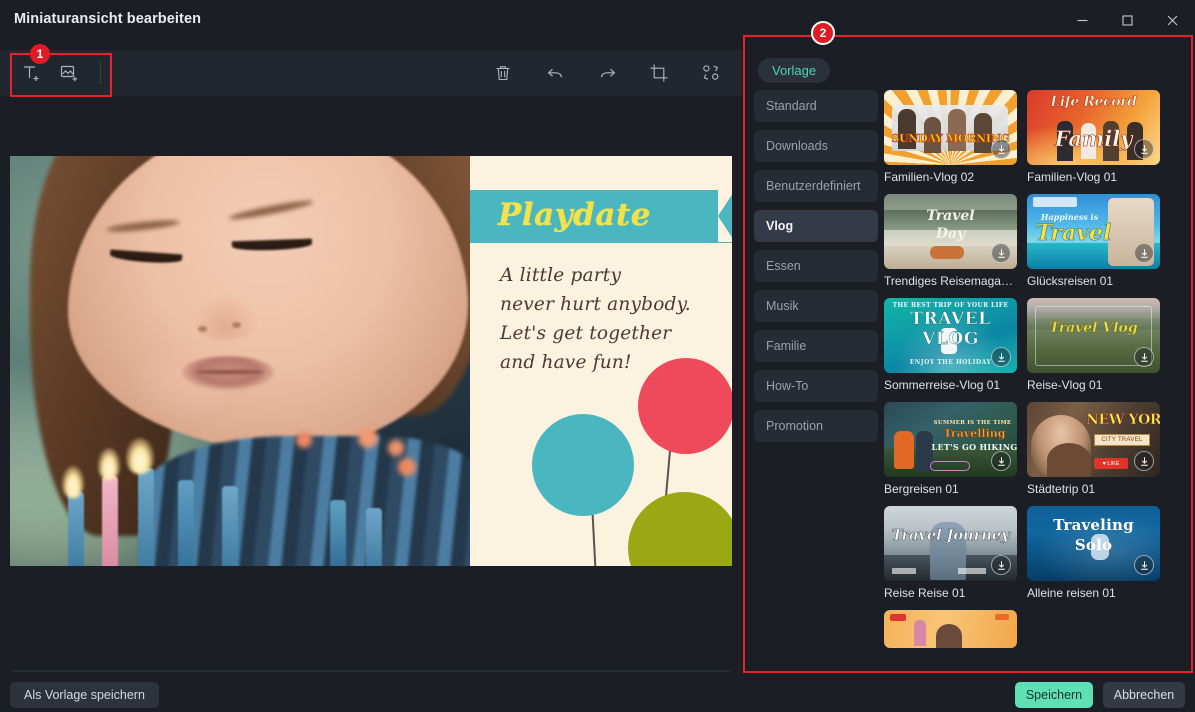 The width and height of the screenshot is (1195, 712). I want to click on minimize-icon, so click(1082, 20).